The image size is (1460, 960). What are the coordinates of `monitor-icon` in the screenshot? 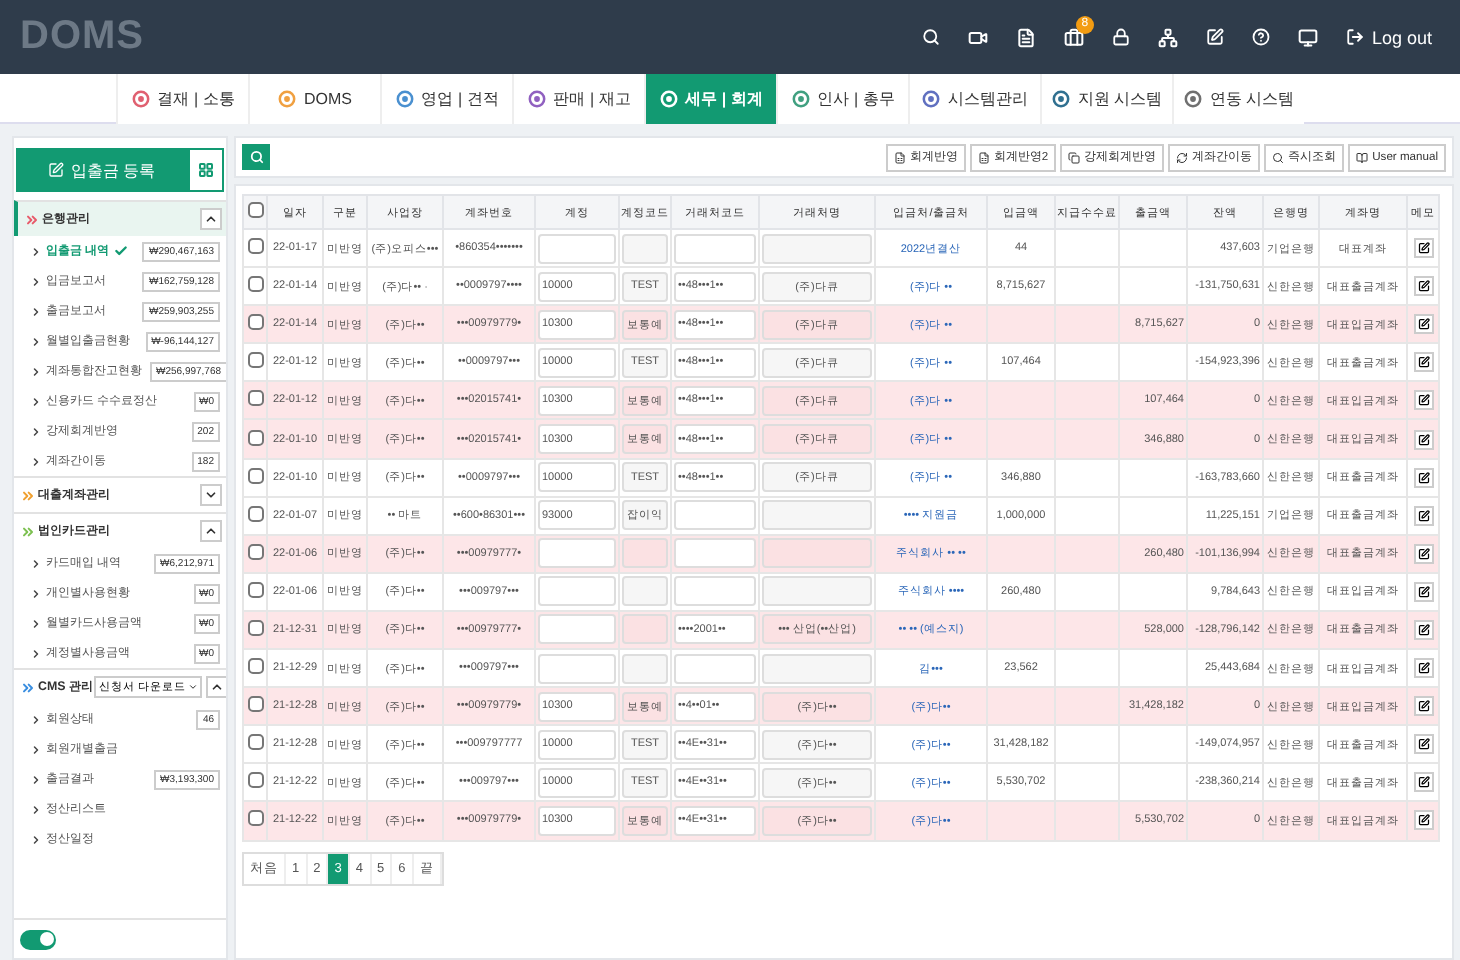 It's located at (1307, 37).